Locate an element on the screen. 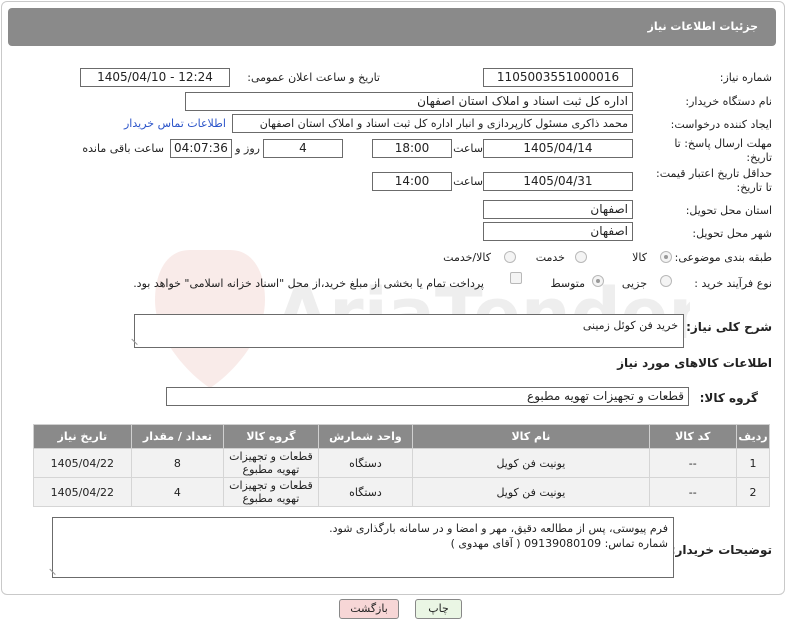 The width and height of the screenshot is (788, 636). province-label: استان محل تحویل: is located at coordinates (728, 210).